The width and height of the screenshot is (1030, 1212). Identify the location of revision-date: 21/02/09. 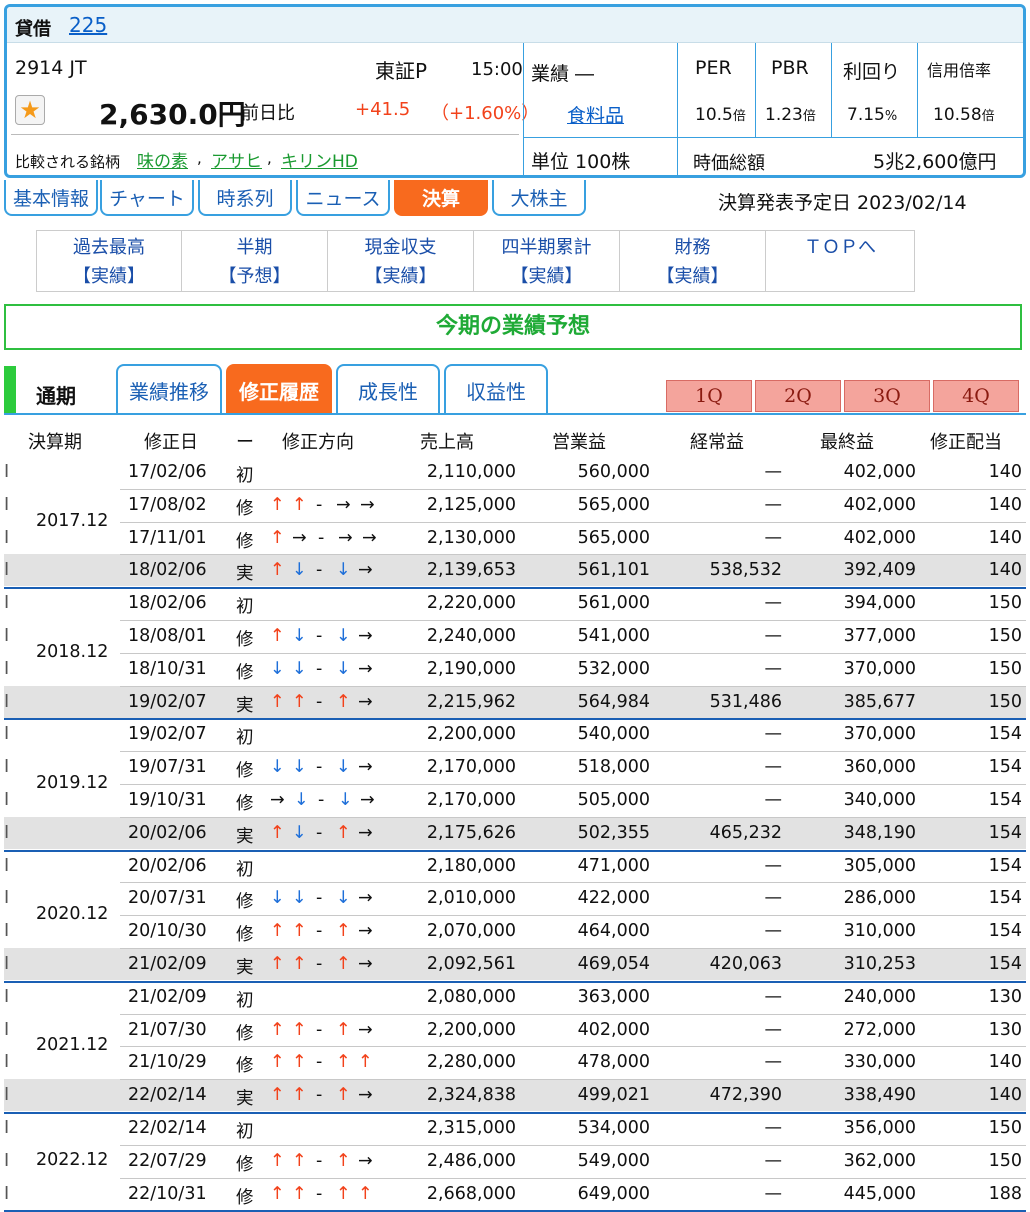
(167, 996).